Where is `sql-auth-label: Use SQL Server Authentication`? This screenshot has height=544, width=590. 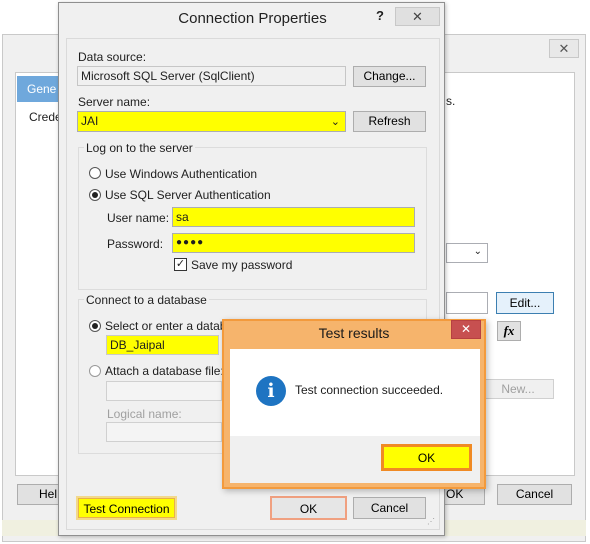
sql-auth-label: Use SQL Server Authentication is located at coordinates (188, 195).